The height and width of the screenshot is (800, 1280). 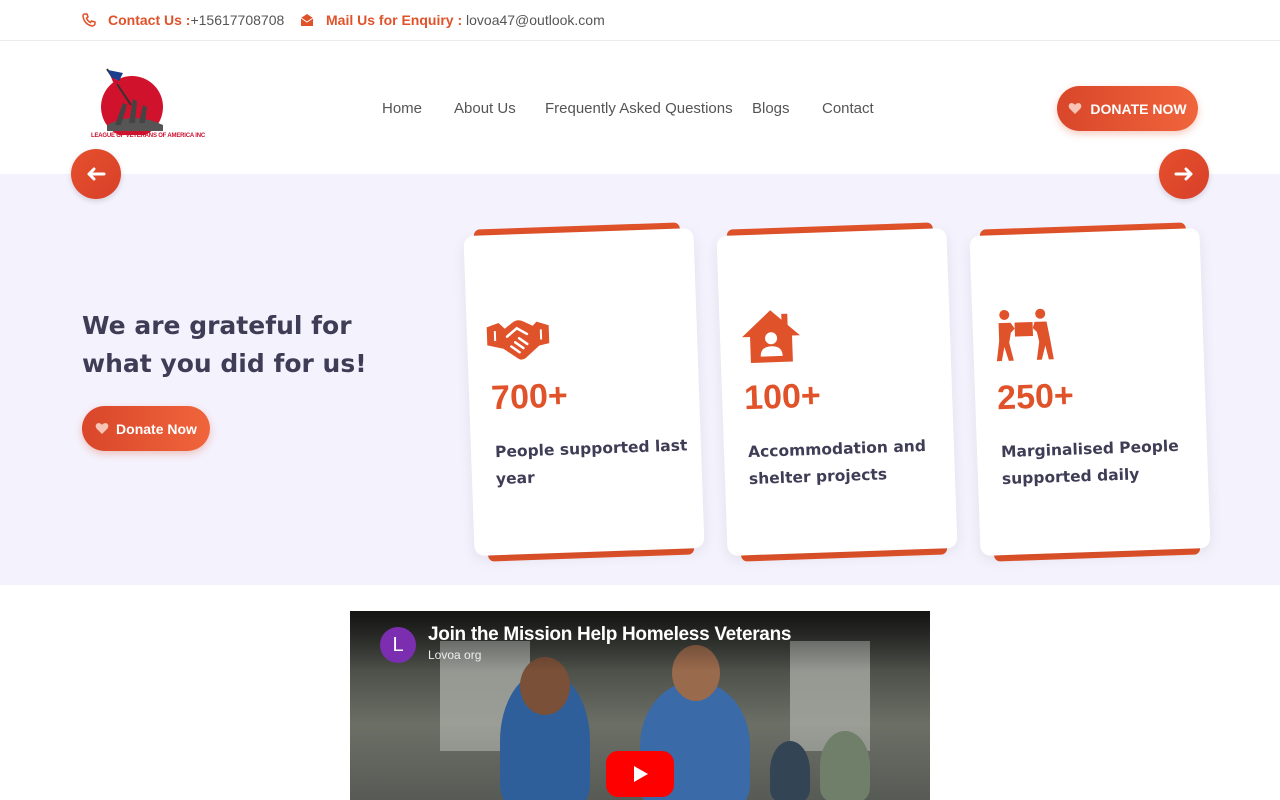 What do you see at coordinates (132, 103) in the screenshot?
I see `logo-emblem` at bounding box center [132, 103].